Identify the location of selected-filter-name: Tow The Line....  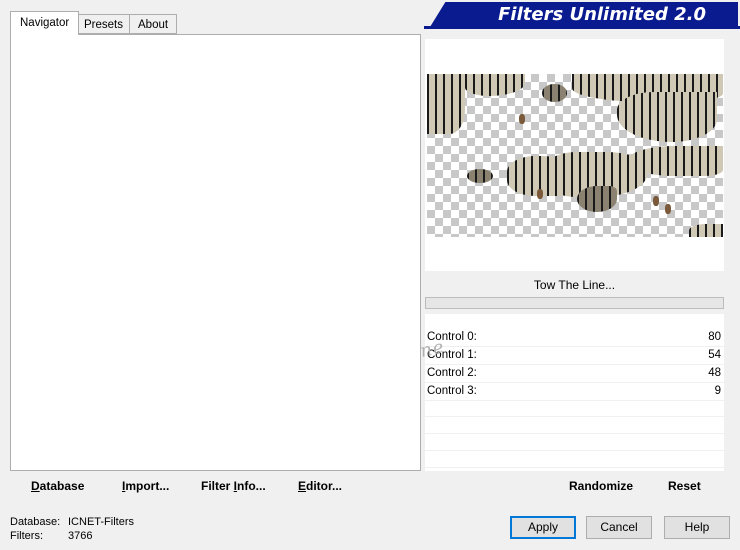
(574, 285).